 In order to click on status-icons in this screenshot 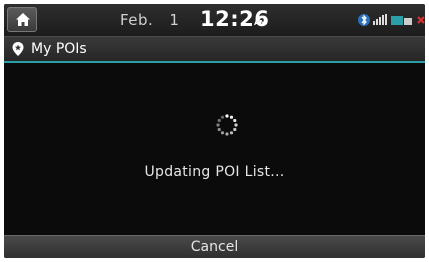, I will do `click(391, 20)`.